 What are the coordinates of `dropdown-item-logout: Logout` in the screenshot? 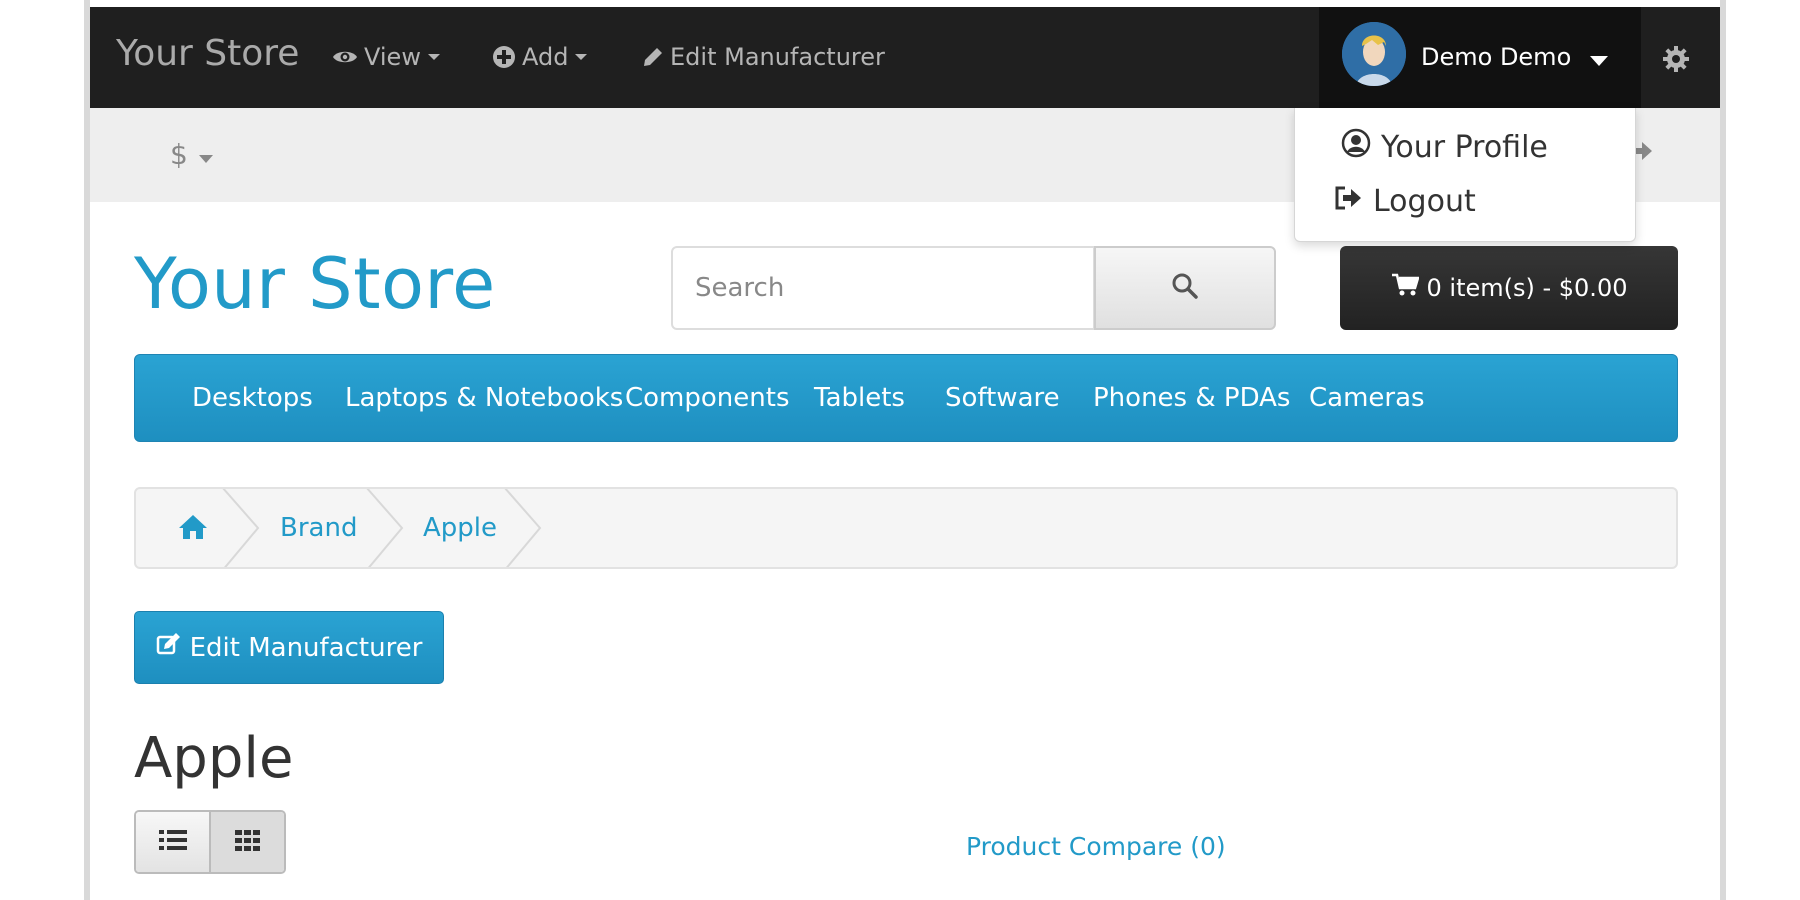 It's located at (1404, 201).